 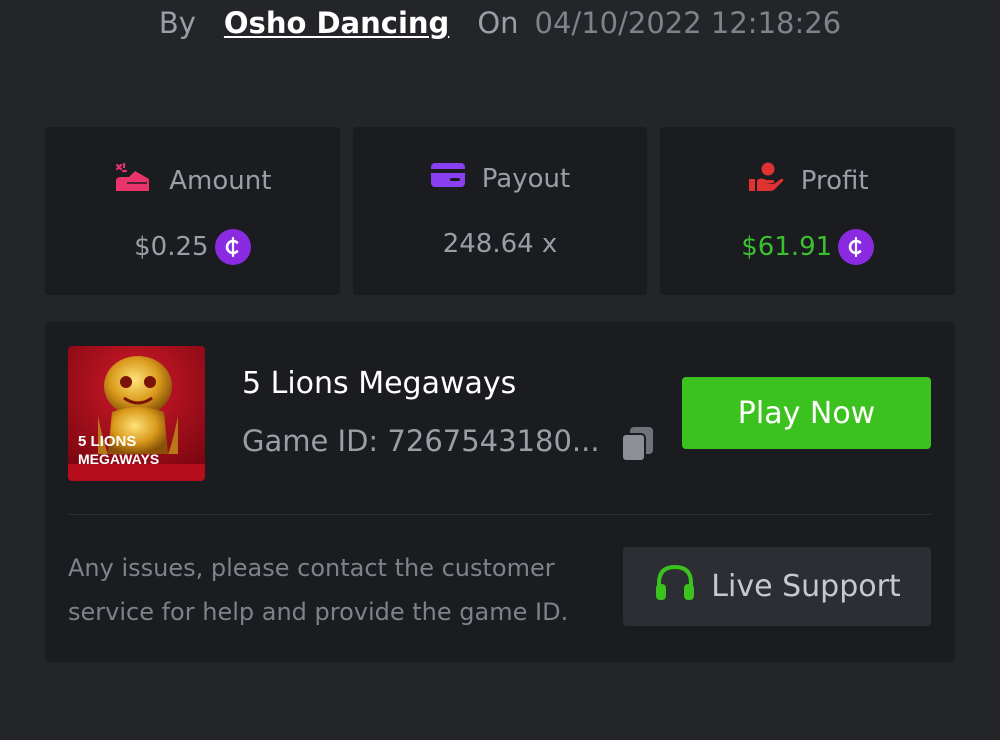 I want to click on username-link: Osho Dancing, so click(x=336, y=23).